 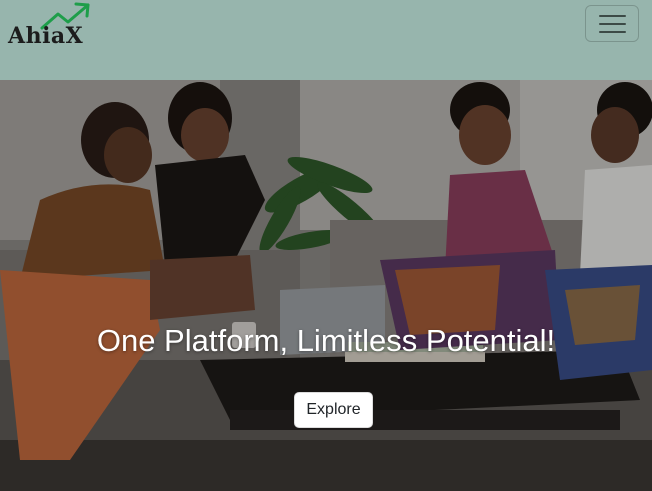 I want to click on hero-title: One Platform, Limitless Potential!, so click(x=326, y=340).